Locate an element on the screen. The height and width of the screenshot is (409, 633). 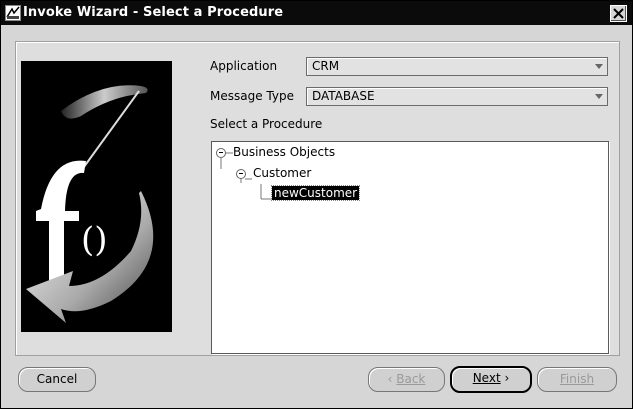
procedure-label: Select a Procedure is located at coordinates (266, 124).